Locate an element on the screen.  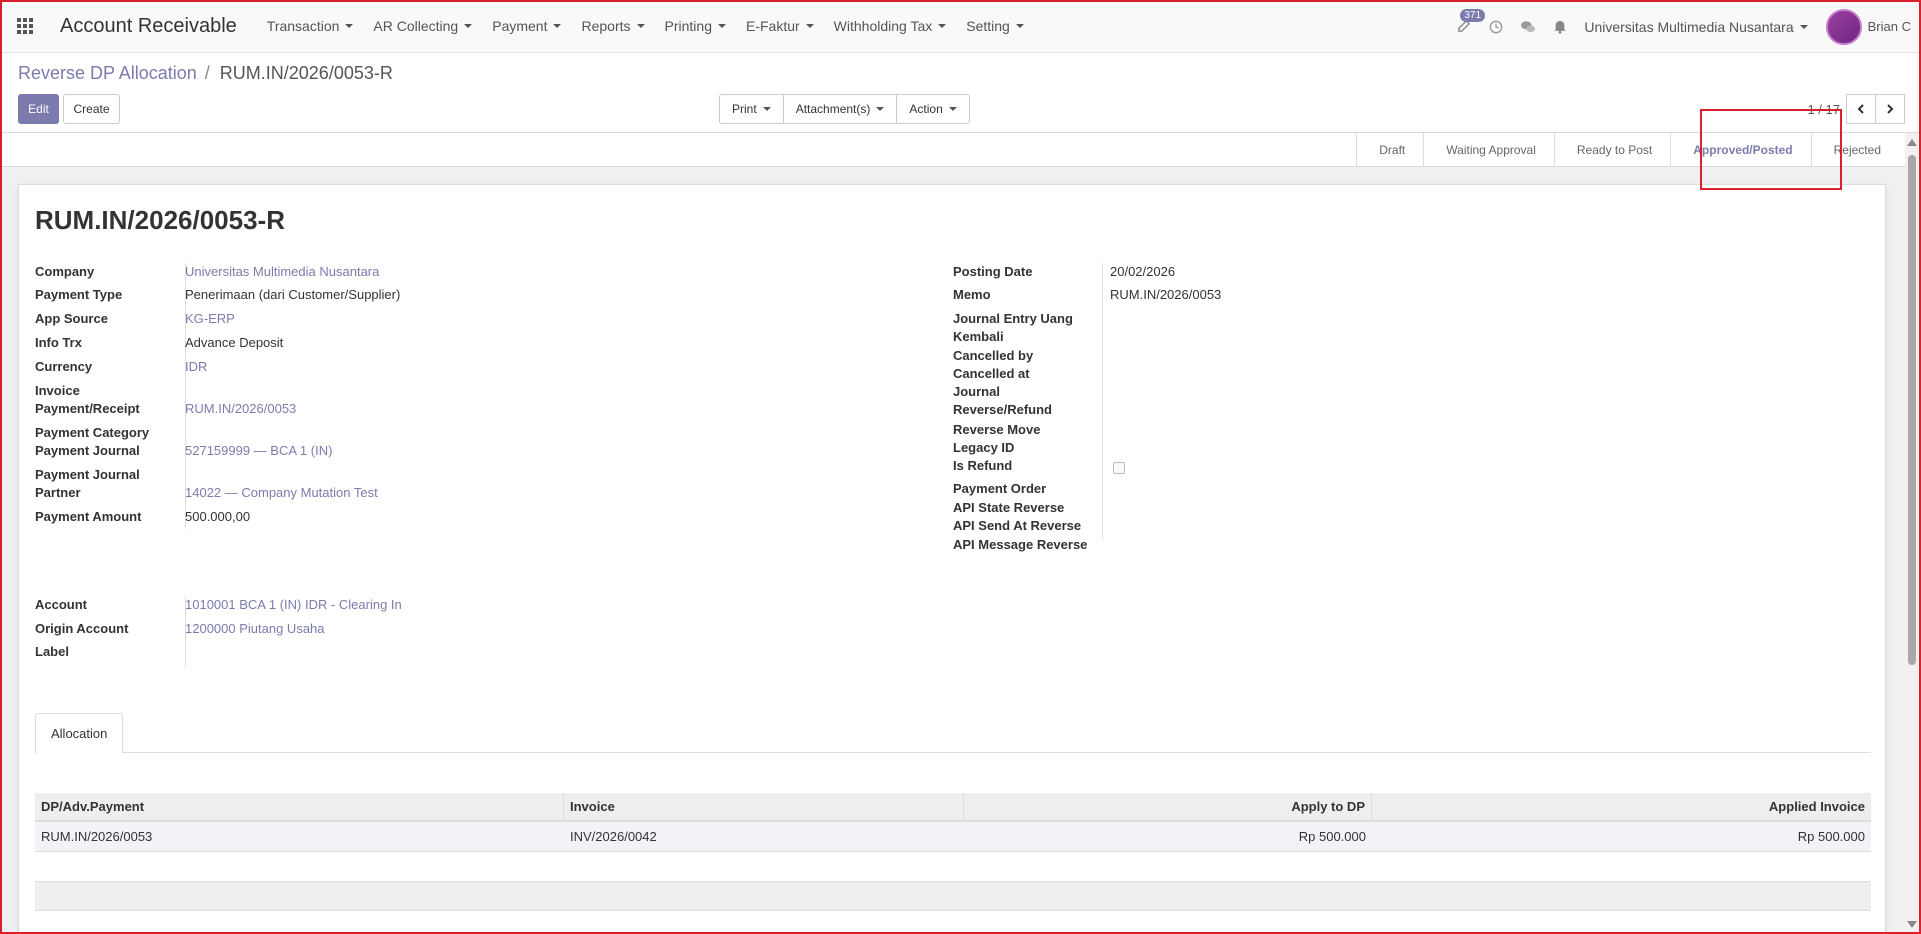
field-journal-reverse-refund: Journal Reverse/Refund is located at coordinates (1013, 401).